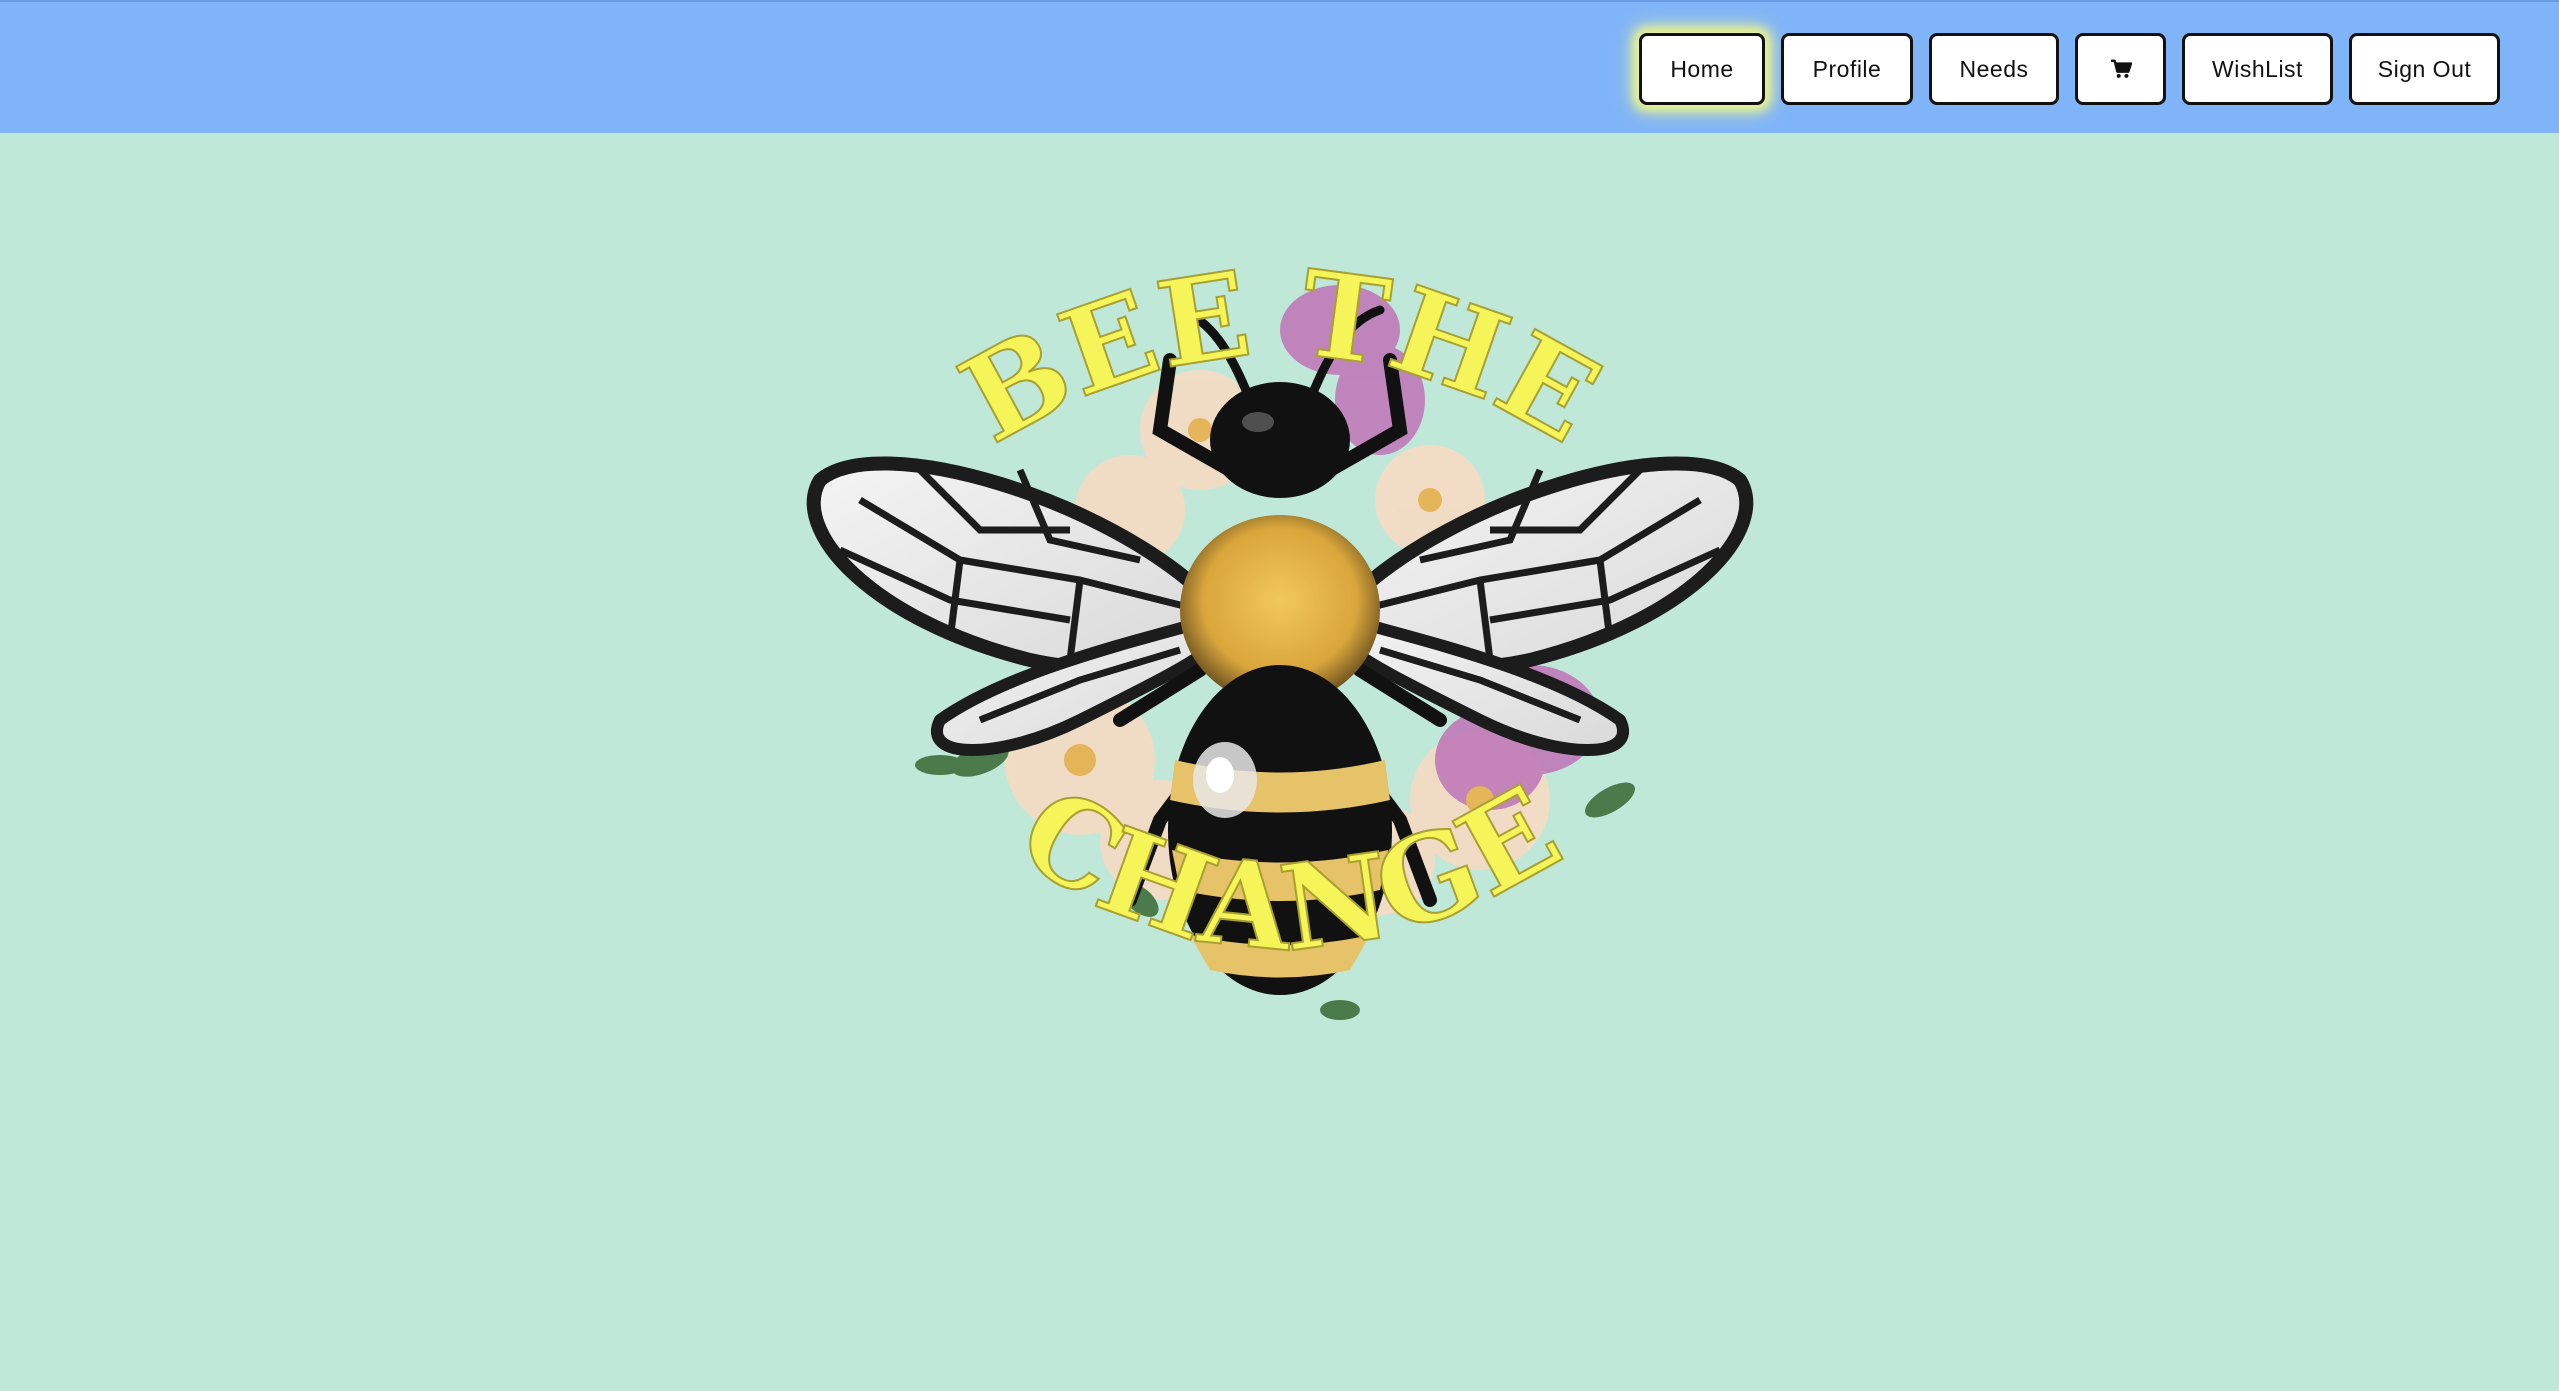  Describe the element at coordinates (2257, 69) in the screenshot. I see `wishlist-button: WishList` at that location.